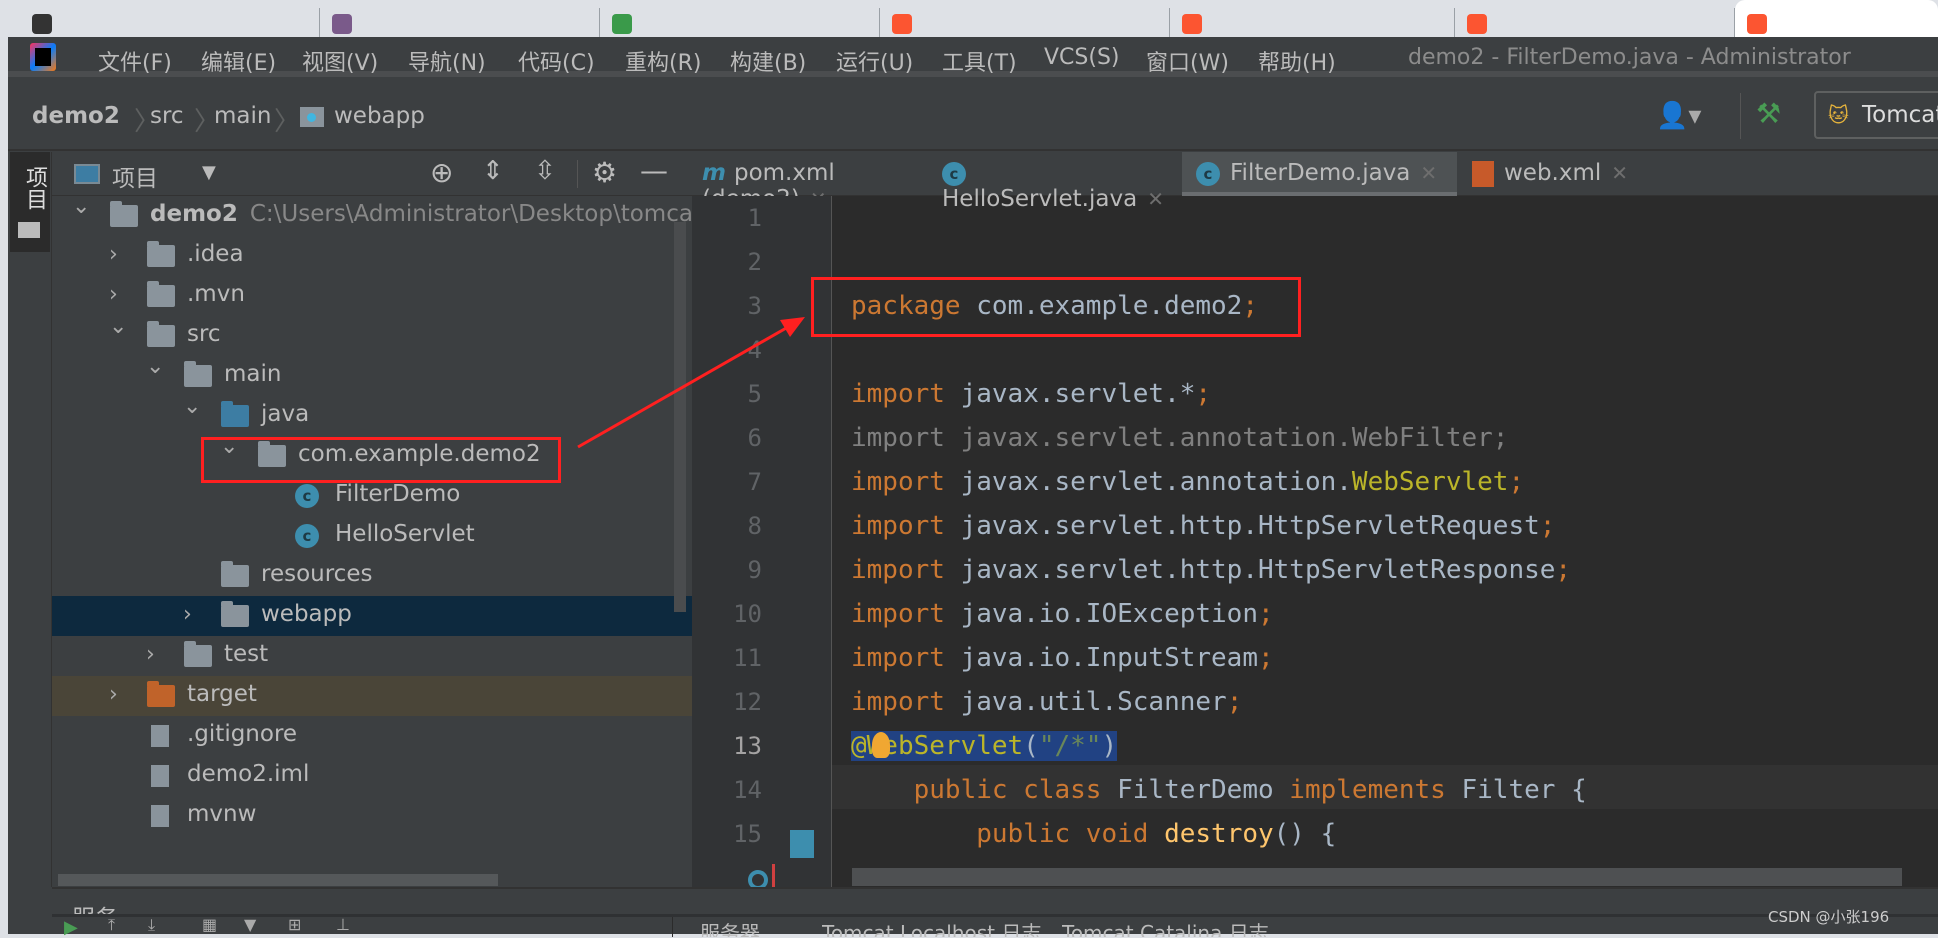 The image size is (1938, 938). I want to click on pin-icon: ⊥, so click(343, 924).